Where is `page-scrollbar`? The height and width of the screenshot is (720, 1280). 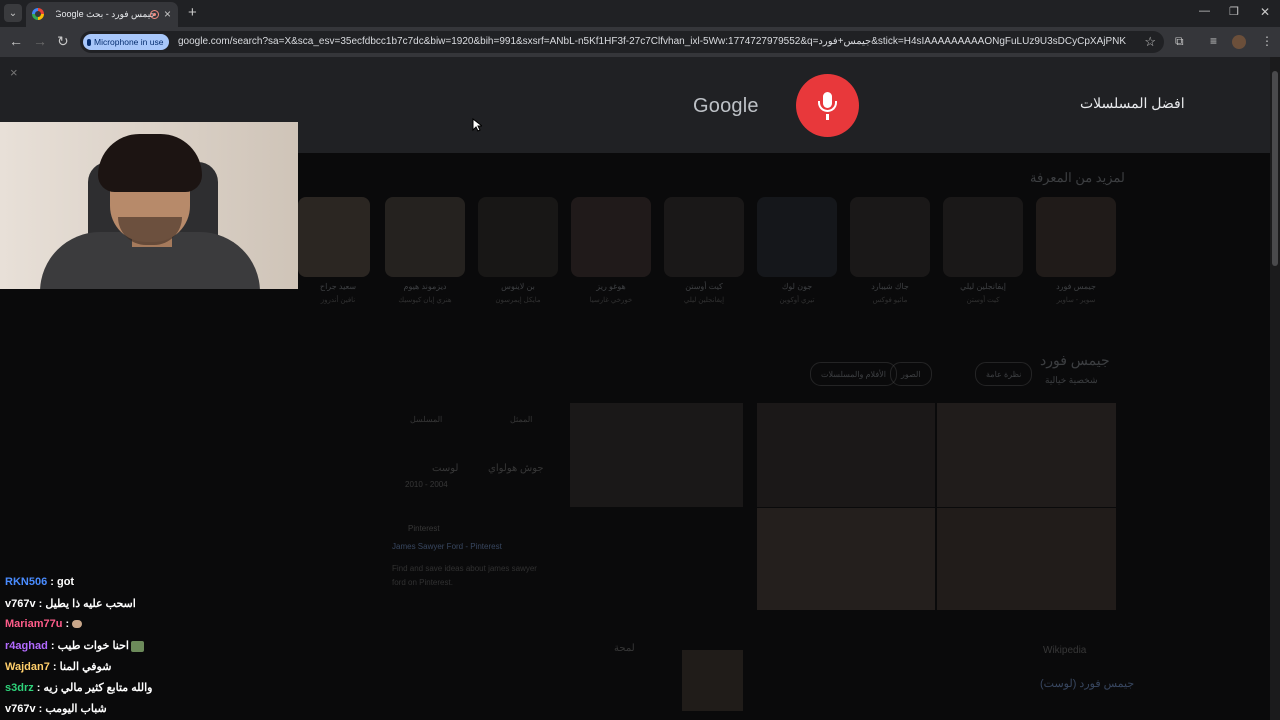
page-scrollbar is located at coordinates (1275, 388).